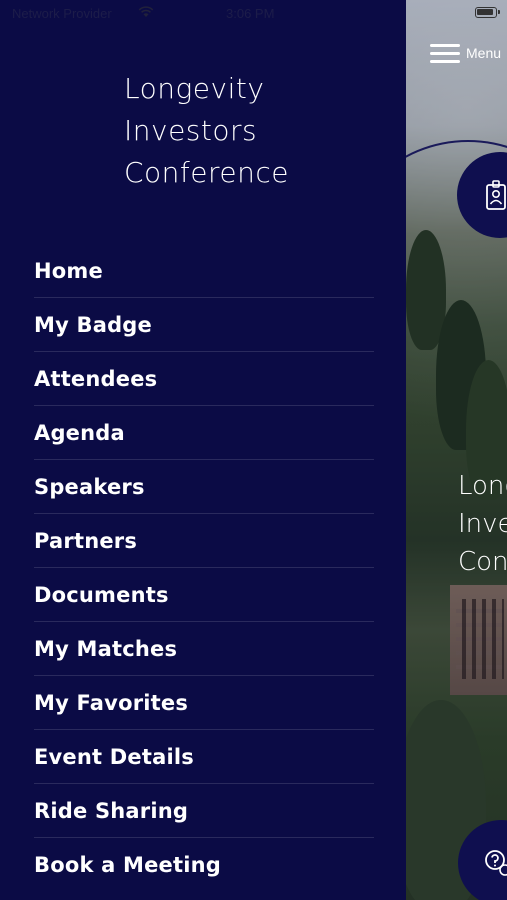  What do you see at coordinates (482, 562) in the screenshot?
I see `background-title-line: Con` at bounding box center [482, 562].